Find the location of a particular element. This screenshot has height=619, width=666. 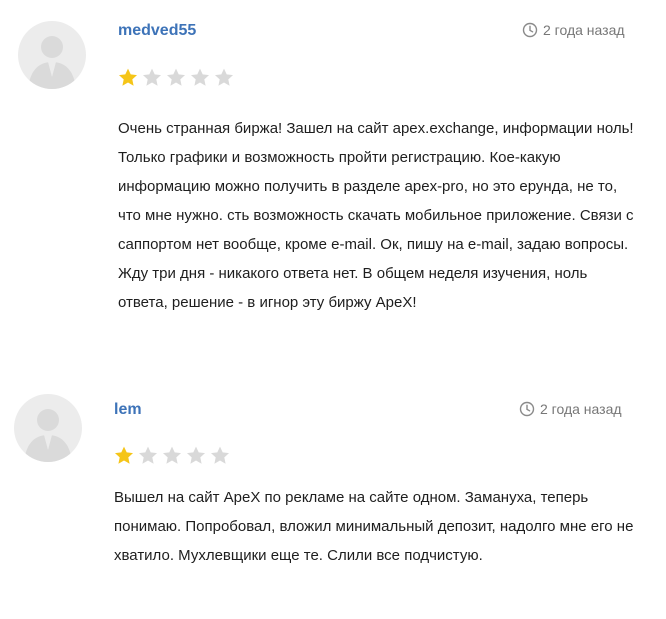

review-author-link: lem is located at coordinates (128, 410).